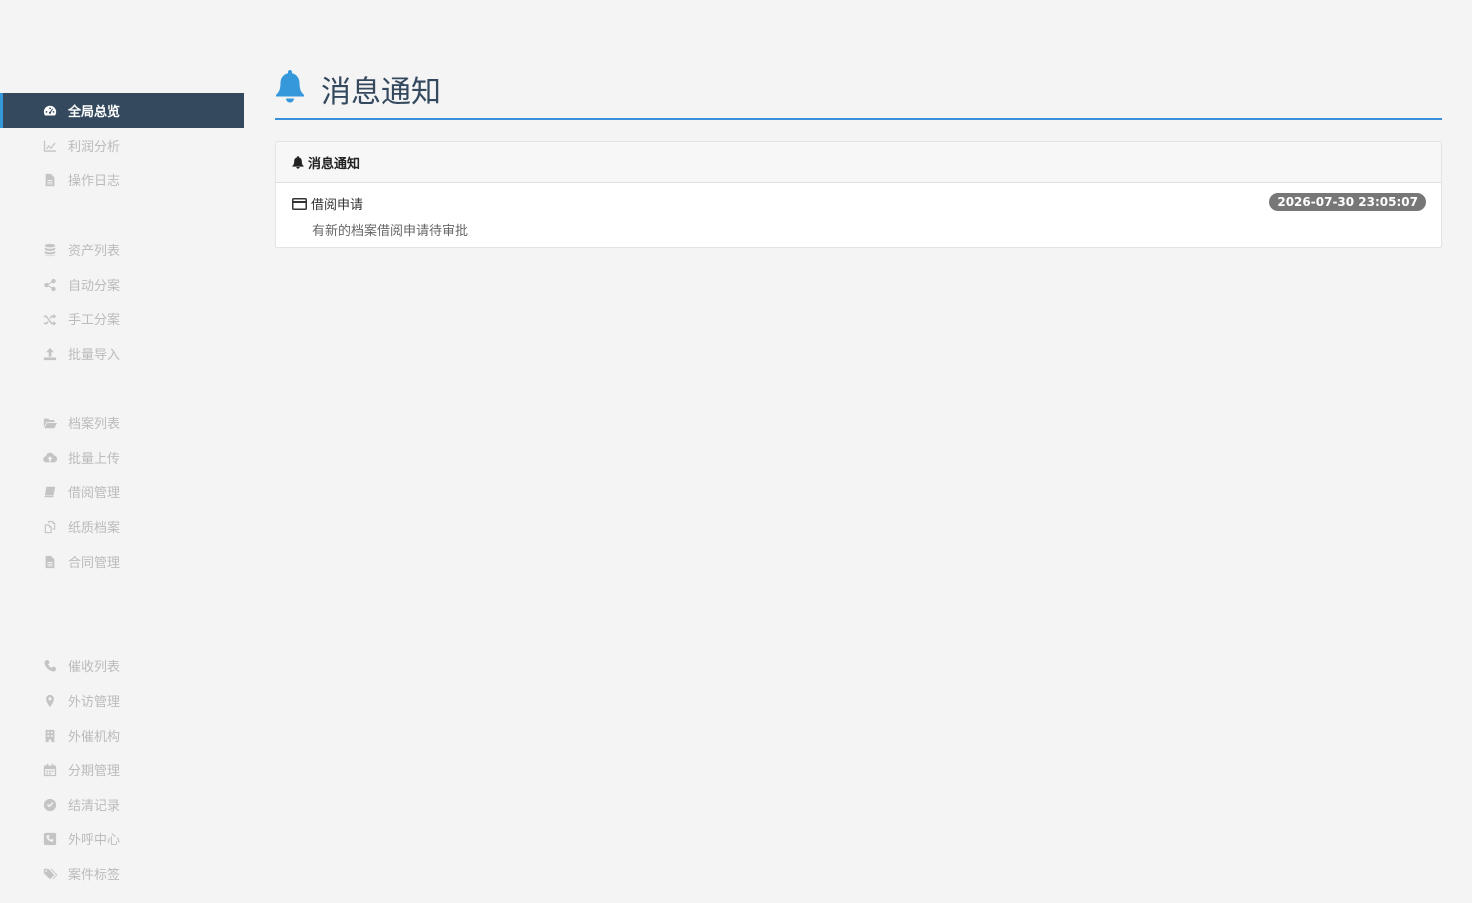  I want to click on sidebar-item-profit-analysis: 利润分析, so click(122, 145).